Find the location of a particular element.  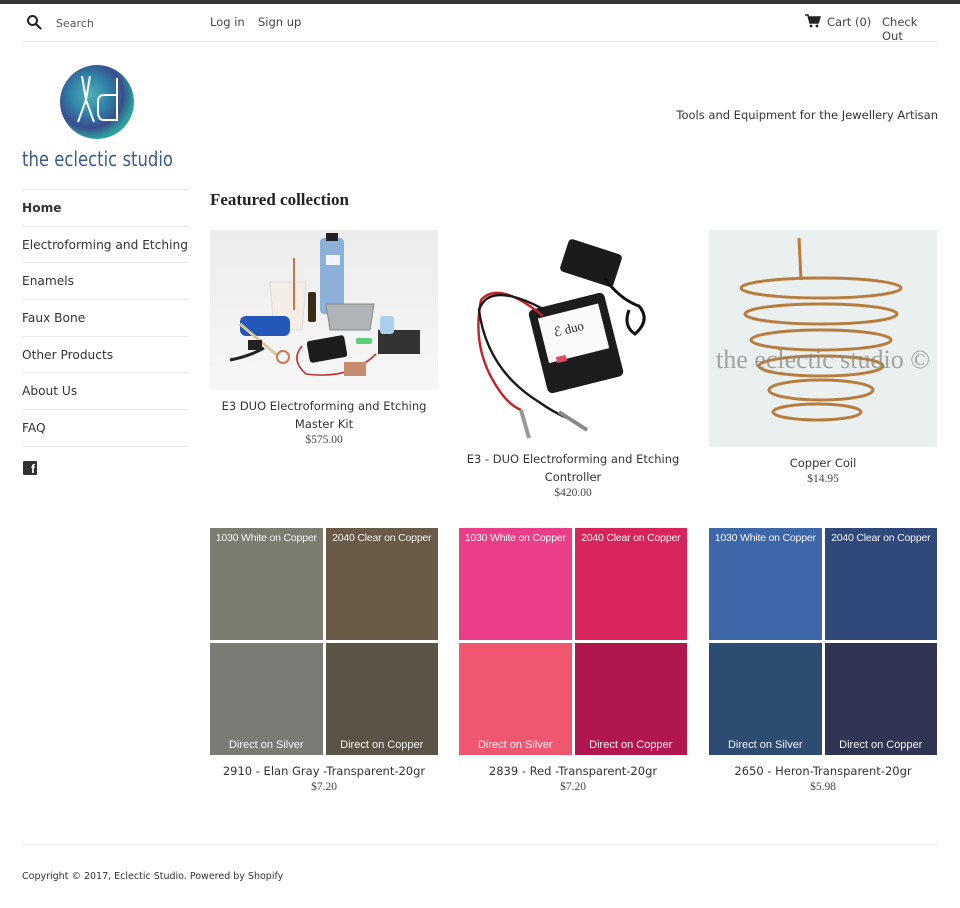

product-card: the eclectic studio © Copper Coil $14.95 is located at coordinates (823, 357).